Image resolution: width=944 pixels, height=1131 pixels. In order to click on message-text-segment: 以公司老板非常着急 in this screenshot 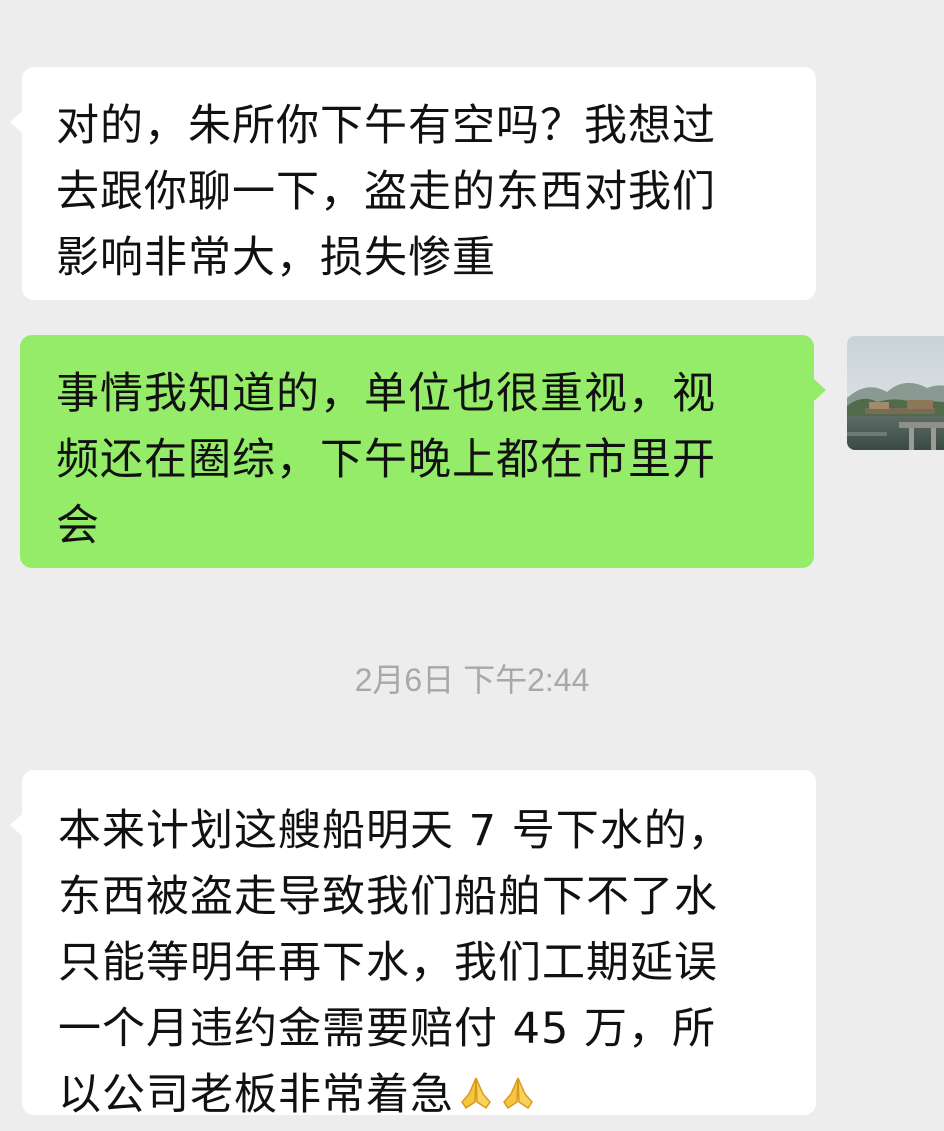, I will do `click(256, 1095)`.